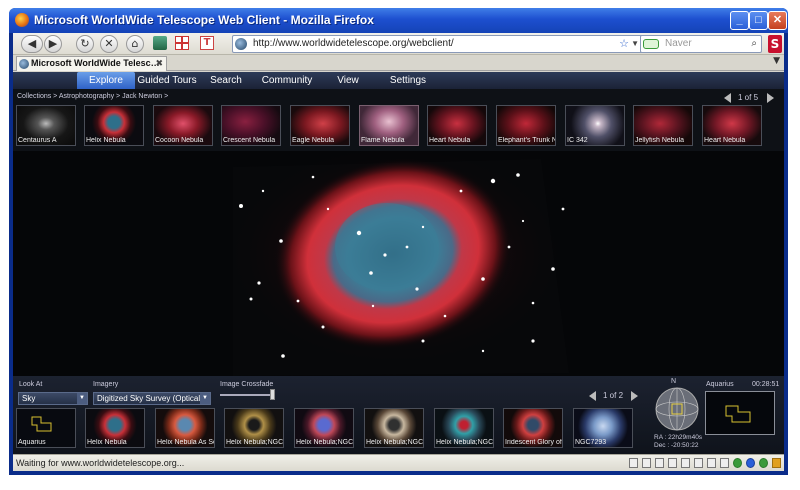 The height and width of the screenshot is (490, 800). I want to click on crossfade-slider-handle, so click(272, 394).